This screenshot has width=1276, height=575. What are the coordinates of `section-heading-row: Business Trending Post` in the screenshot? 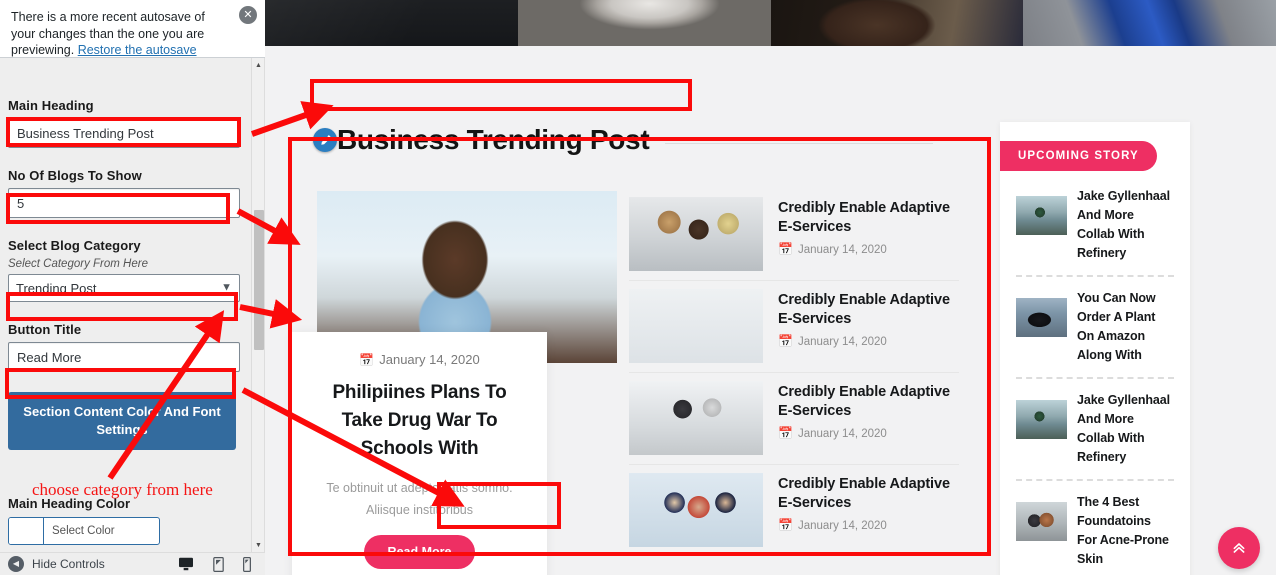 It's located at (623, 140).